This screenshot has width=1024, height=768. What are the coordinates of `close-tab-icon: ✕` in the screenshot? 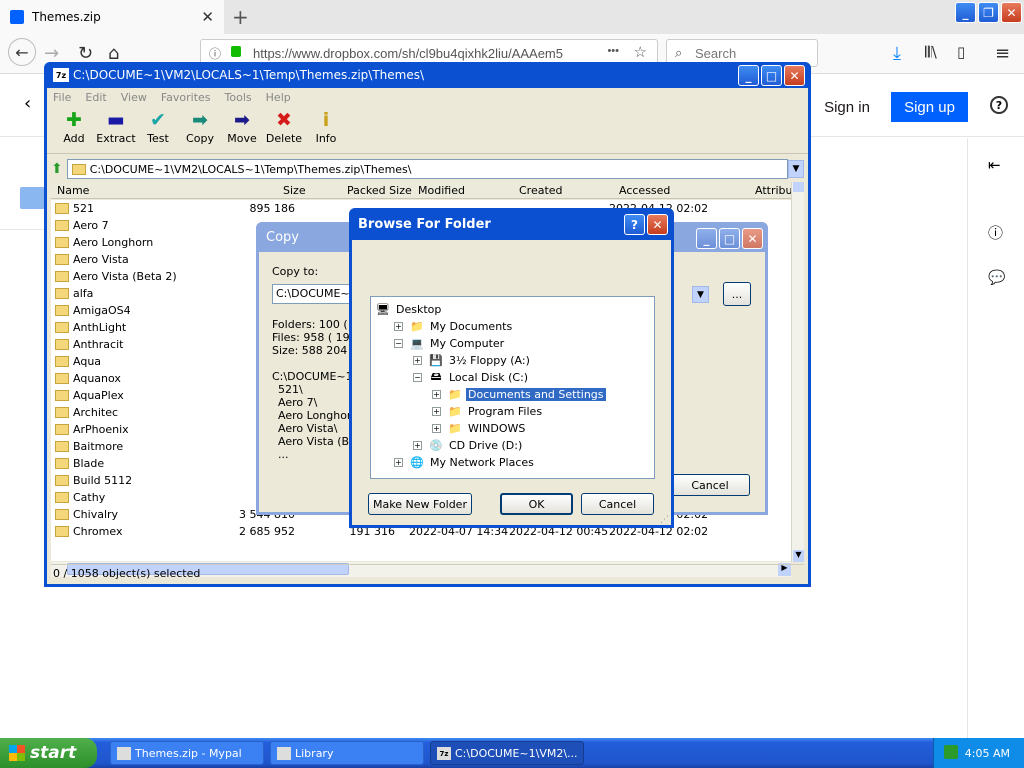 It's located at (207, 17).